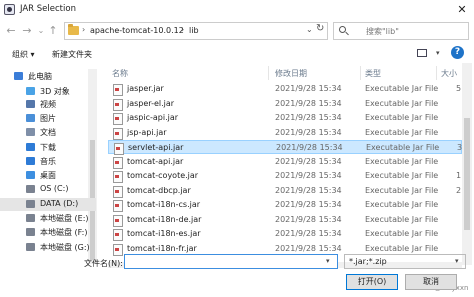 Image resolution: width=474 pixels, height=297 pixels. What do you see at coordinates (59, 203) in the screenshot?
I see `sidebar-item-label: DATA (D:)` at bounding box center [59, 203].